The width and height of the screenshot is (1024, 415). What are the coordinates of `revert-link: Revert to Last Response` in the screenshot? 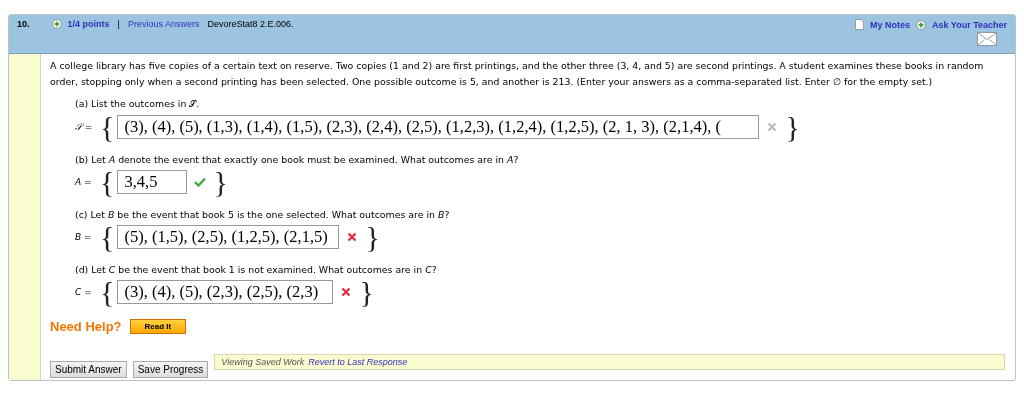 It's located at (358, 362).